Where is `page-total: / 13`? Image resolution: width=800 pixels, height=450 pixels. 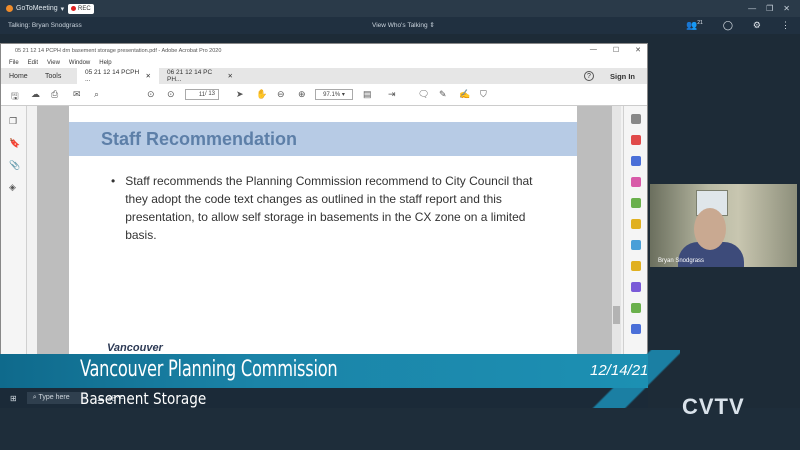 page-total: / 13 is located at coordinates (210, 94).